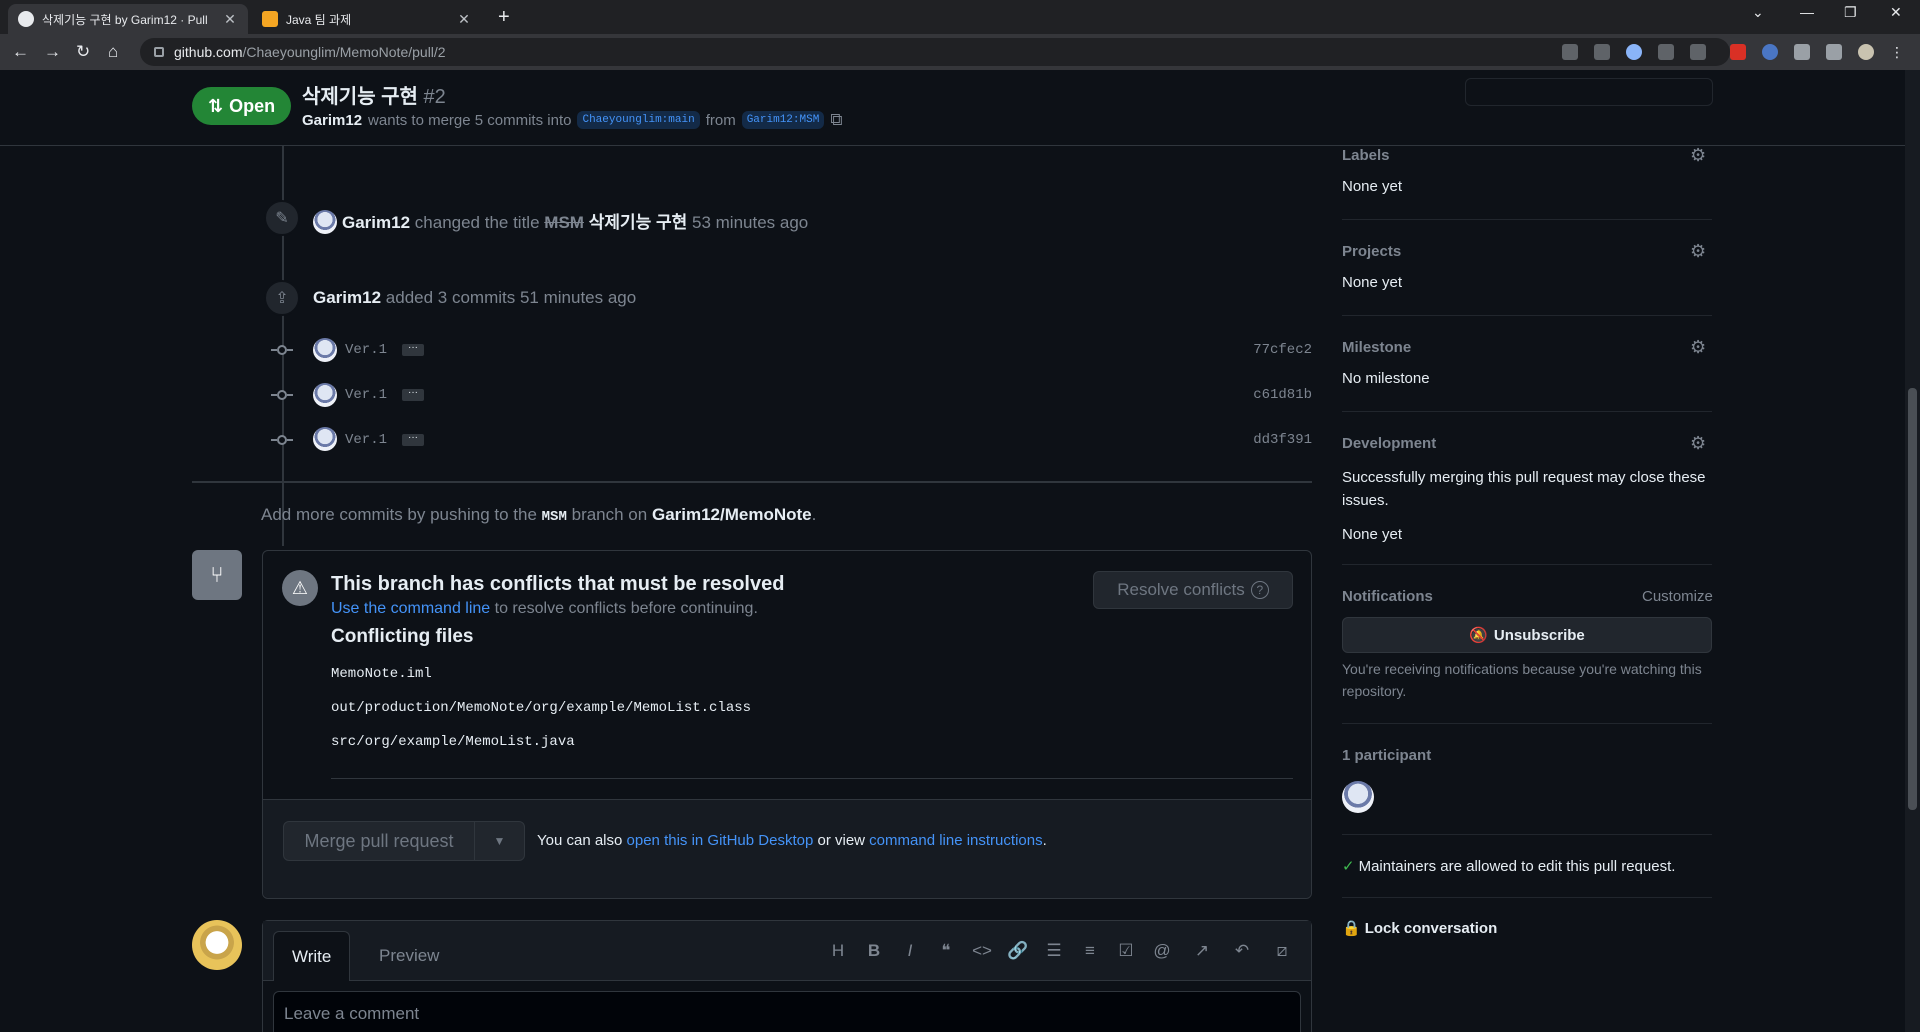  What do you see at coordinates (367, 19) in the screenshot?
I see `browser-tab-java: Java 팀 과제 ✕` at bounding box center [367, 19].